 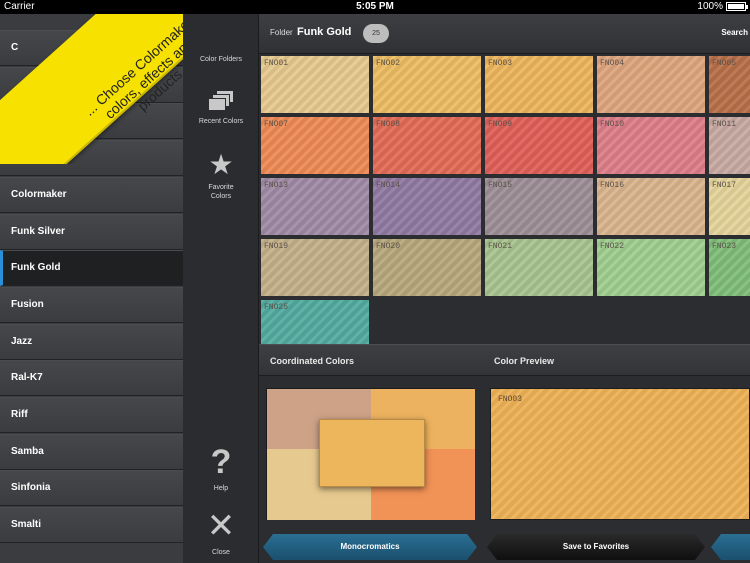 I want to click on color-swatch-label: FNO10, so click(x=612, y=124).